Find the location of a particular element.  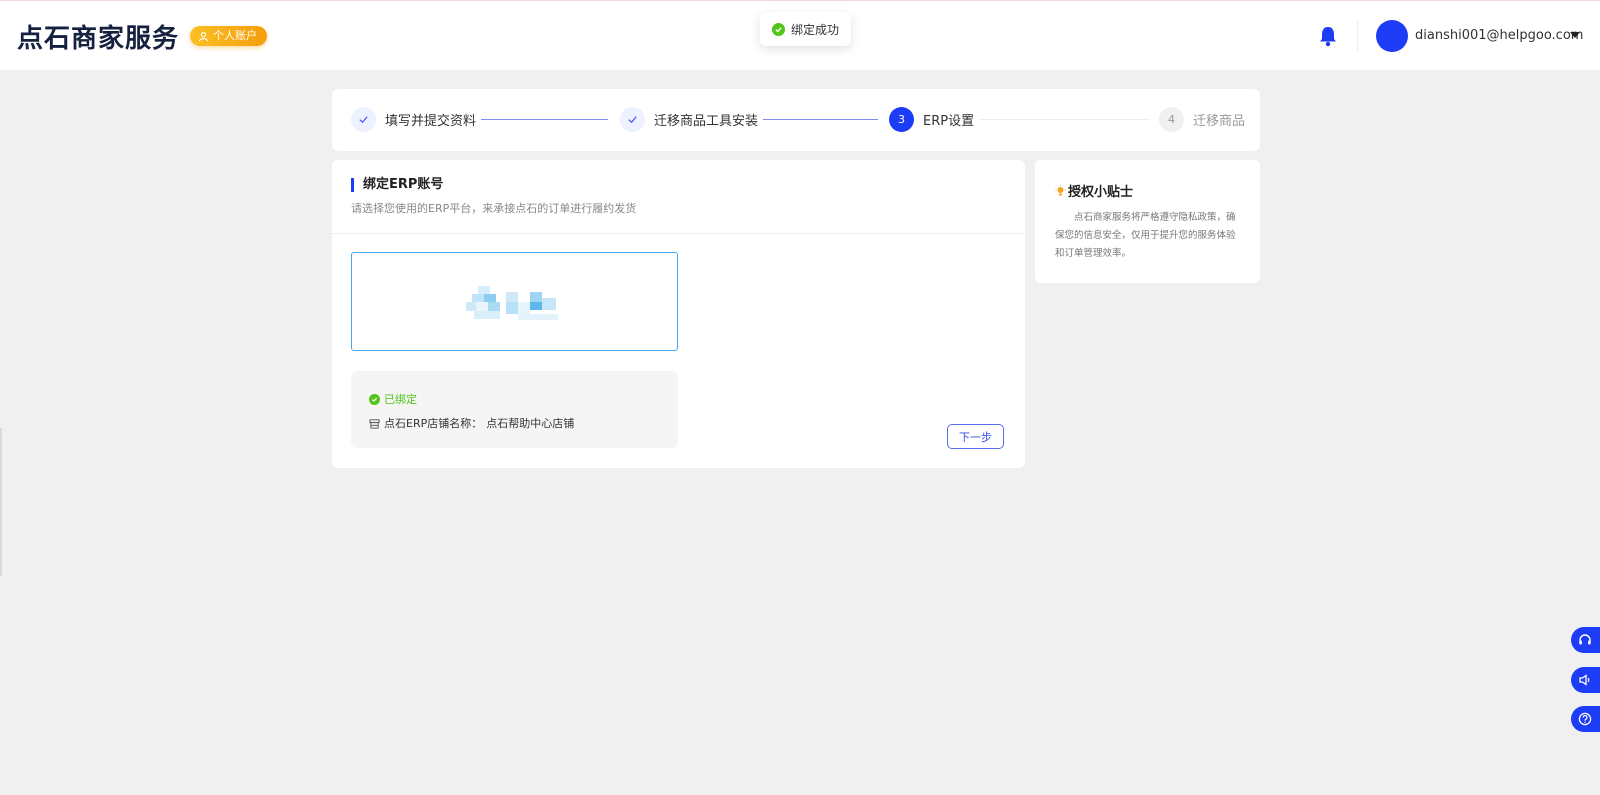

step-3: 3 ERP设置 is located at coordinates (931, 119).